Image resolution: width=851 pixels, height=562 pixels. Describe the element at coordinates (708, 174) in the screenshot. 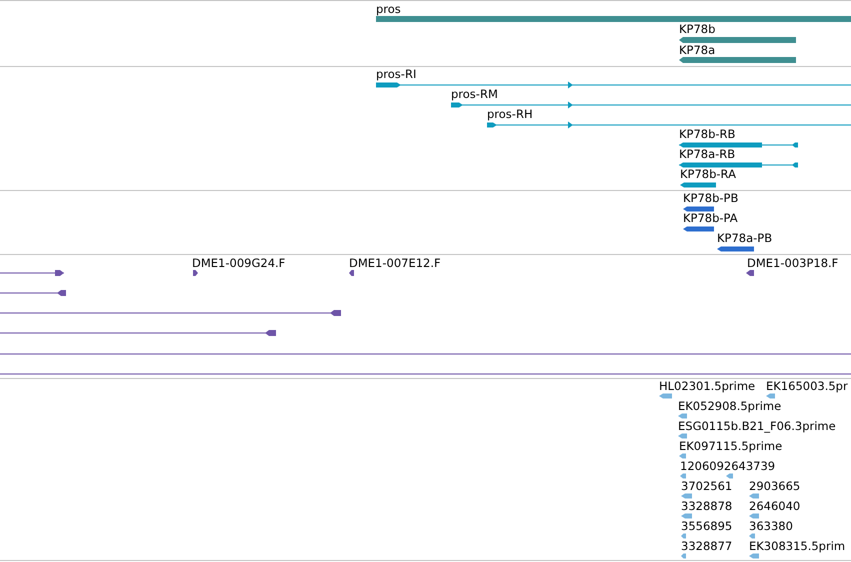

I see `feature-label: KP78b-RA` at that location.